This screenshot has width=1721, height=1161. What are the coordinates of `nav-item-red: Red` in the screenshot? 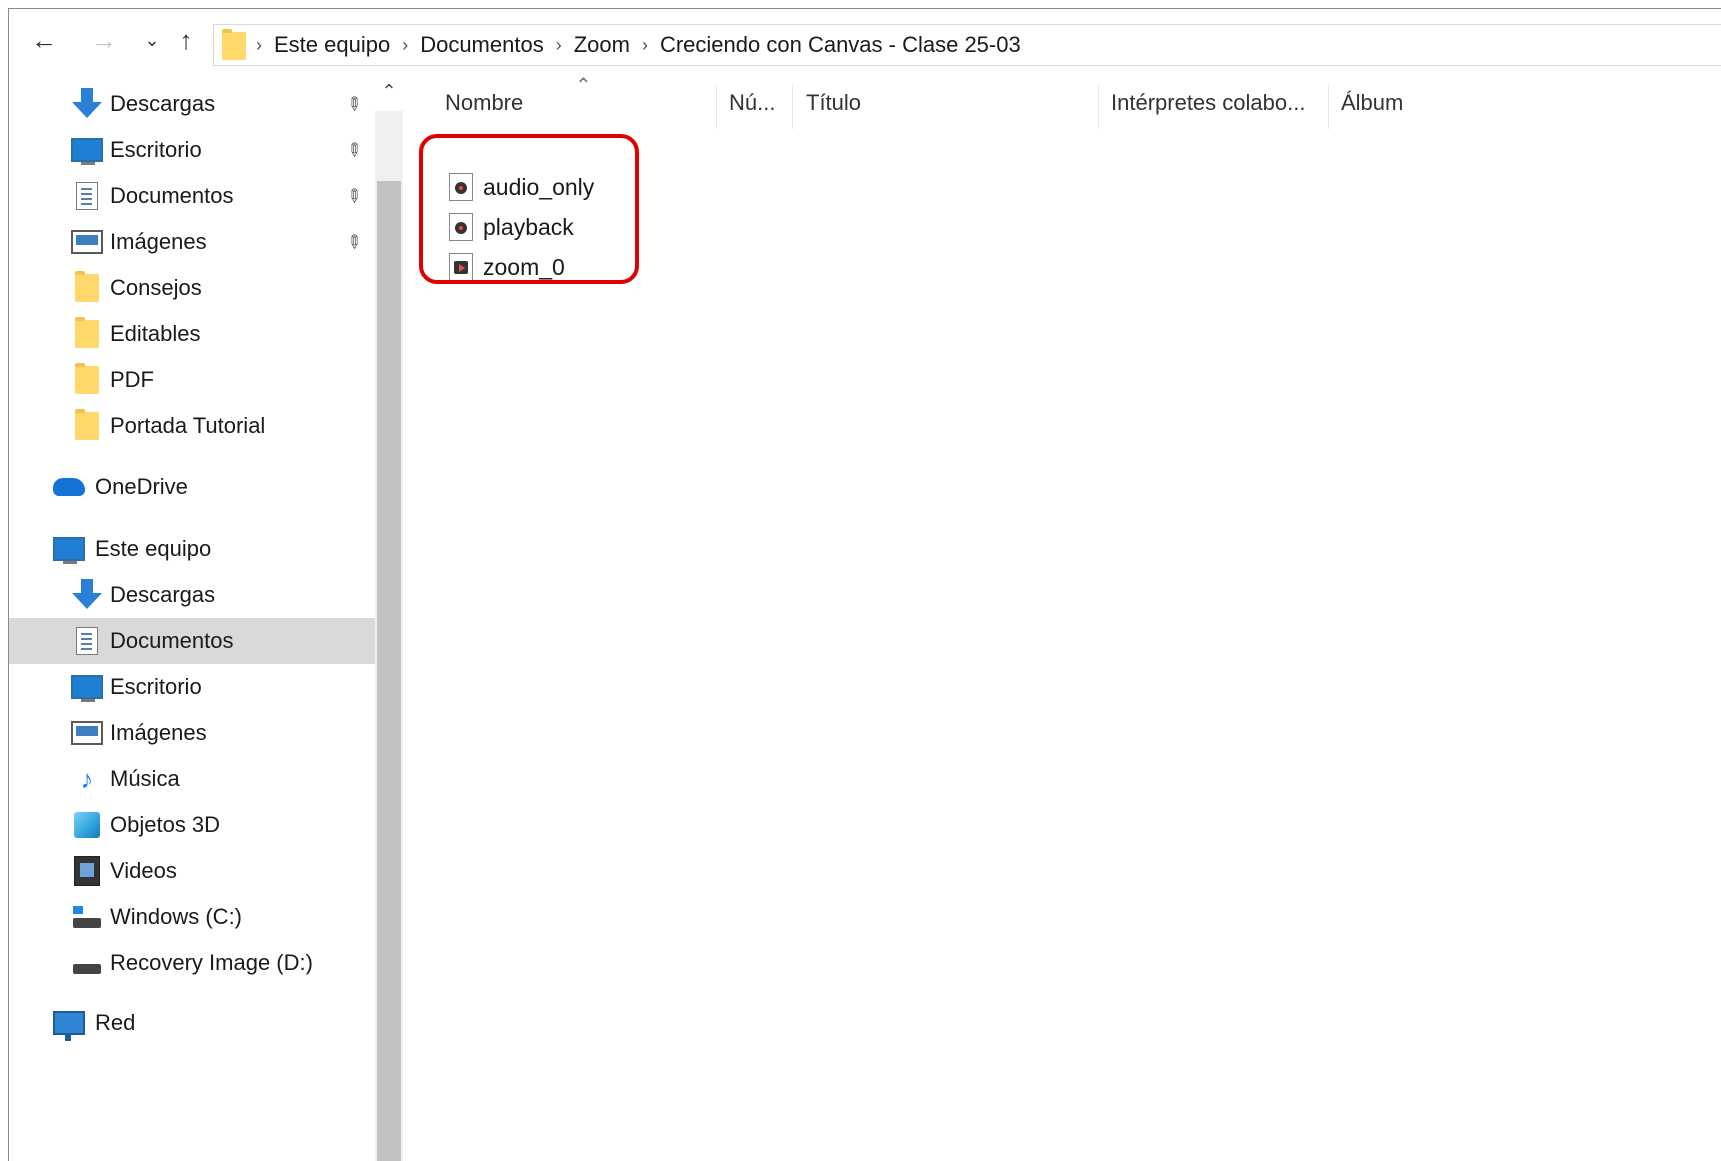 It's located at (192, 1023).